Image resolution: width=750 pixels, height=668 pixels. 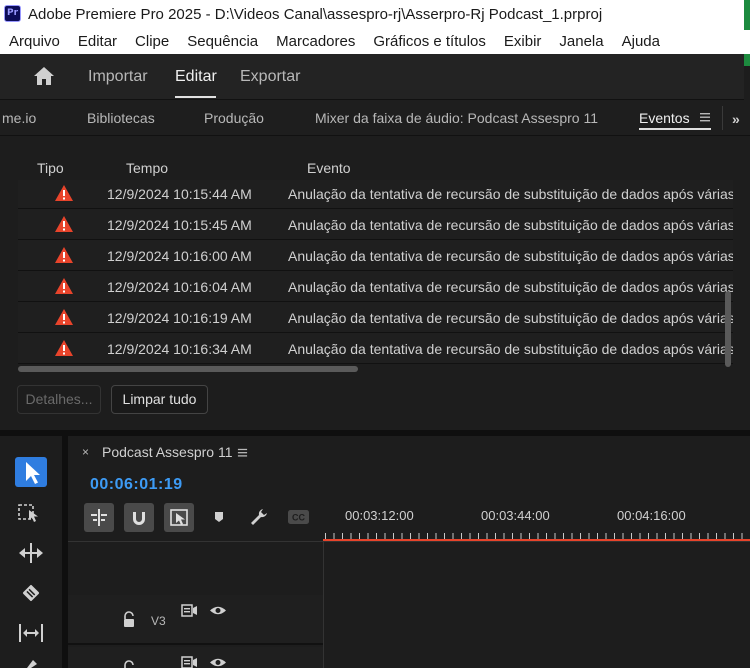 What do you see at coordinates (118, 77) in the screenshot?
I see `tab-importar: Importar` at bounding box center [118, 77].